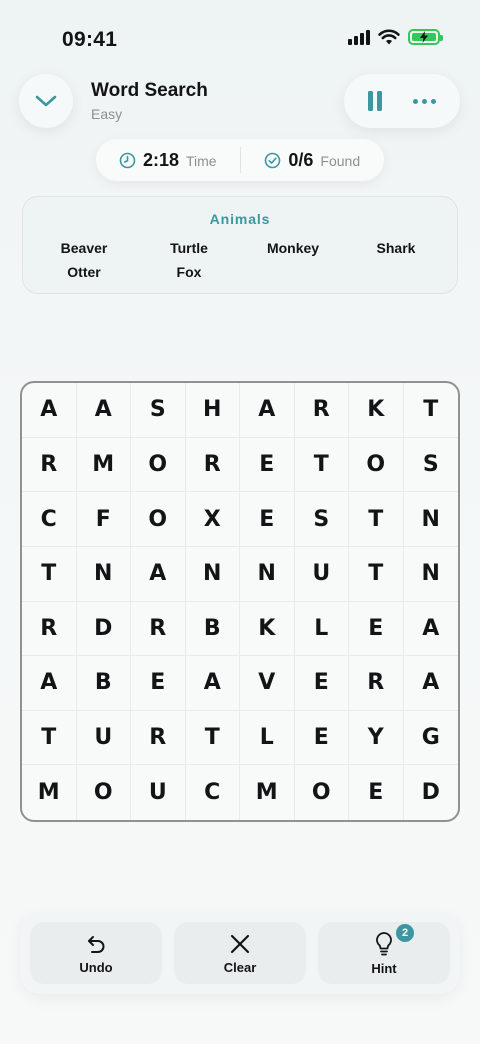 This screenshot has width=480, height=1044. I want to click on grid-cell: V, so click(267, 683).